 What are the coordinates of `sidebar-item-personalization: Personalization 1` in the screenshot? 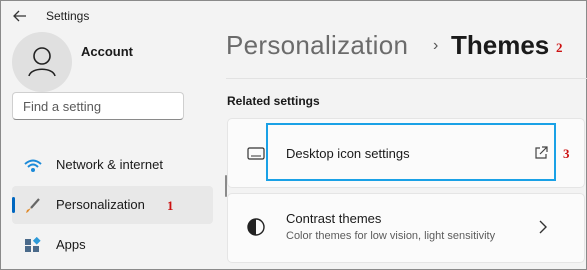 It's located at (112, 205).